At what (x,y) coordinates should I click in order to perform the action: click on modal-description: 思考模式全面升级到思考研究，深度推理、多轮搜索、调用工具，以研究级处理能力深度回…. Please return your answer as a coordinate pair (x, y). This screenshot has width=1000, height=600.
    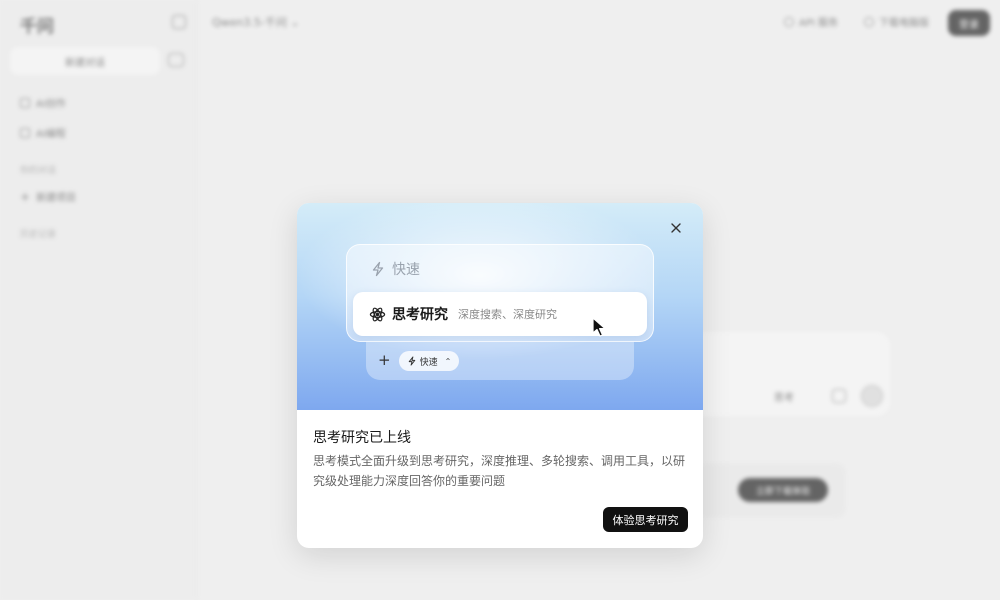
    Looking at the image, I should click on (499, 471).